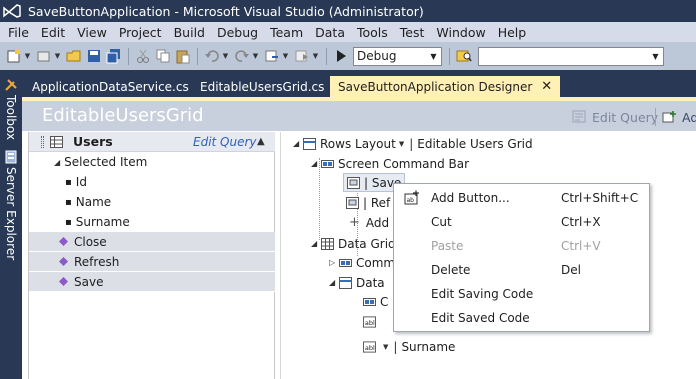 The height and width of the screenshot is (379, 696). Describe the element at coordinates (375, 301) in the screenshot. I see `row-item-node: C` at that location.